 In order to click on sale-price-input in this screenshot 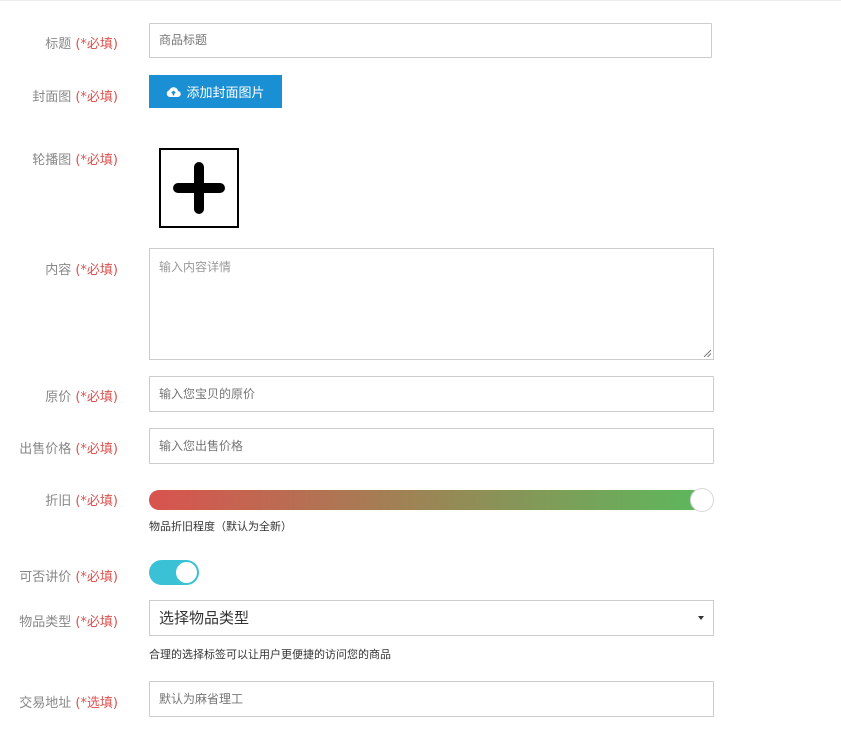, I will do `click(431, 446)`.